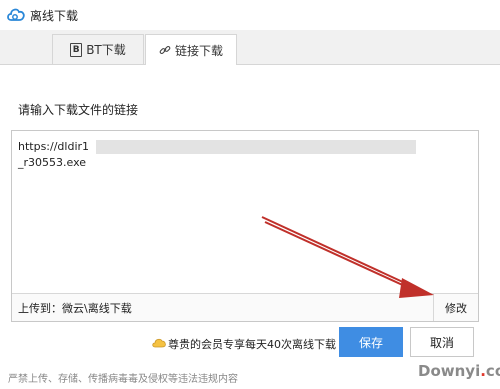 The width and height of the screenshot is (500, 389). What do you see at coordinates (245, 307) in the screenshot?
I see `upload-destination-row: 上传到：微云\离线下载 修改` at bounding box center [245, 307].